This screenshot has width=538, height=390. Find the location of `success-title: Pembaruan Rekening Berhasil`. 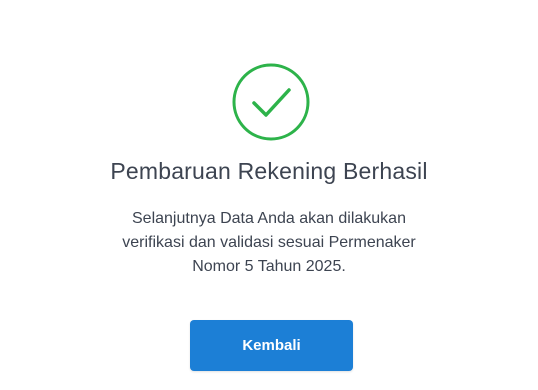

success-title: Pembaruan Rekening Berhasil is located at coordinates (269, 171).